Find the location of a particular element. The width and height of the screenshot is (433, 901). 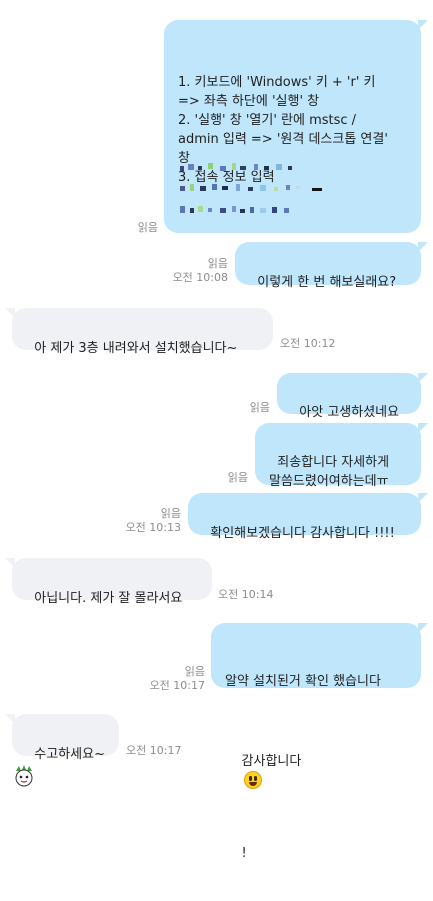

message-bubble: 죄송합니다 자세하게 말씀드렸어여하는데ㅠ is located at coordinates (341, 456).